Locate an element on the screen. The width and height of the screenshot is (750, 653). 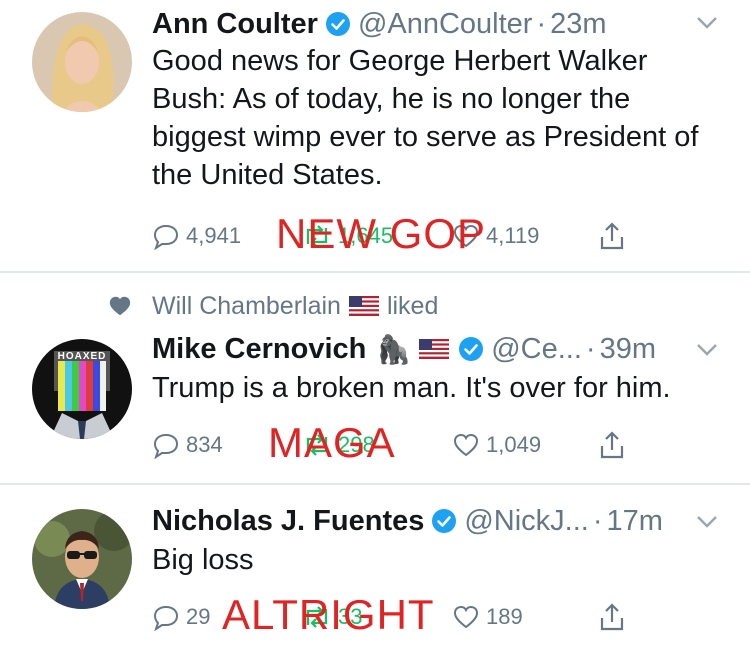
timestamp: 17m is located at coordinates (635, 521).